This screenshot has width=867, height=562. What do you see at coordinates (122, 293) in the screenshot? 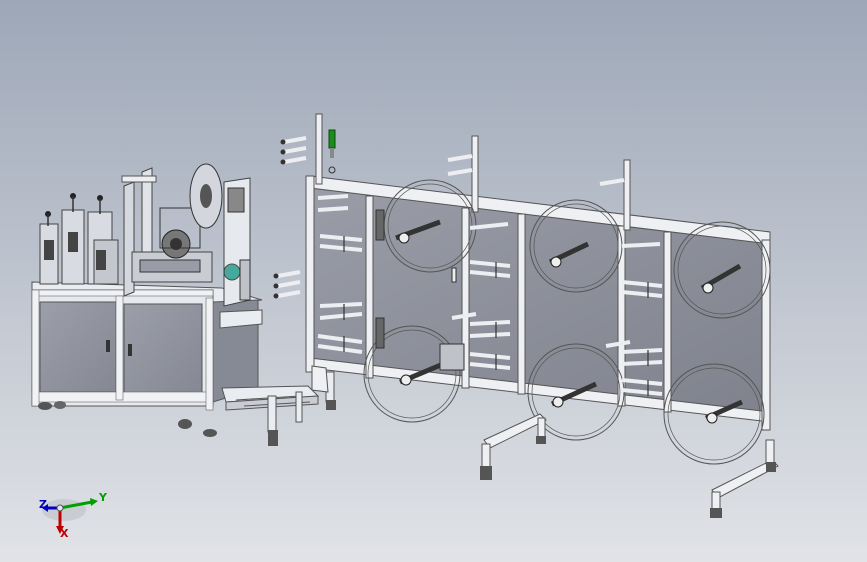
I see `cabinet-frame-bar` at bounding box center [122, 293].